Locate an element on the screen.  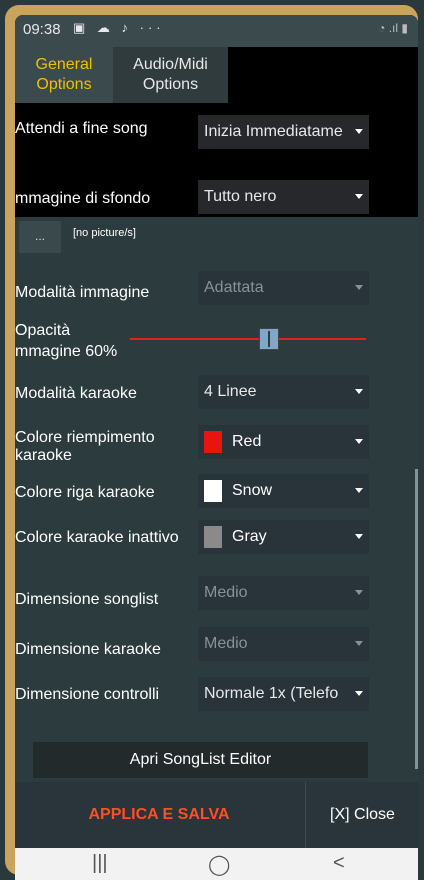
notification-icons: ▣ ☁ ♪ ··· is located at coordinates (119, 27).